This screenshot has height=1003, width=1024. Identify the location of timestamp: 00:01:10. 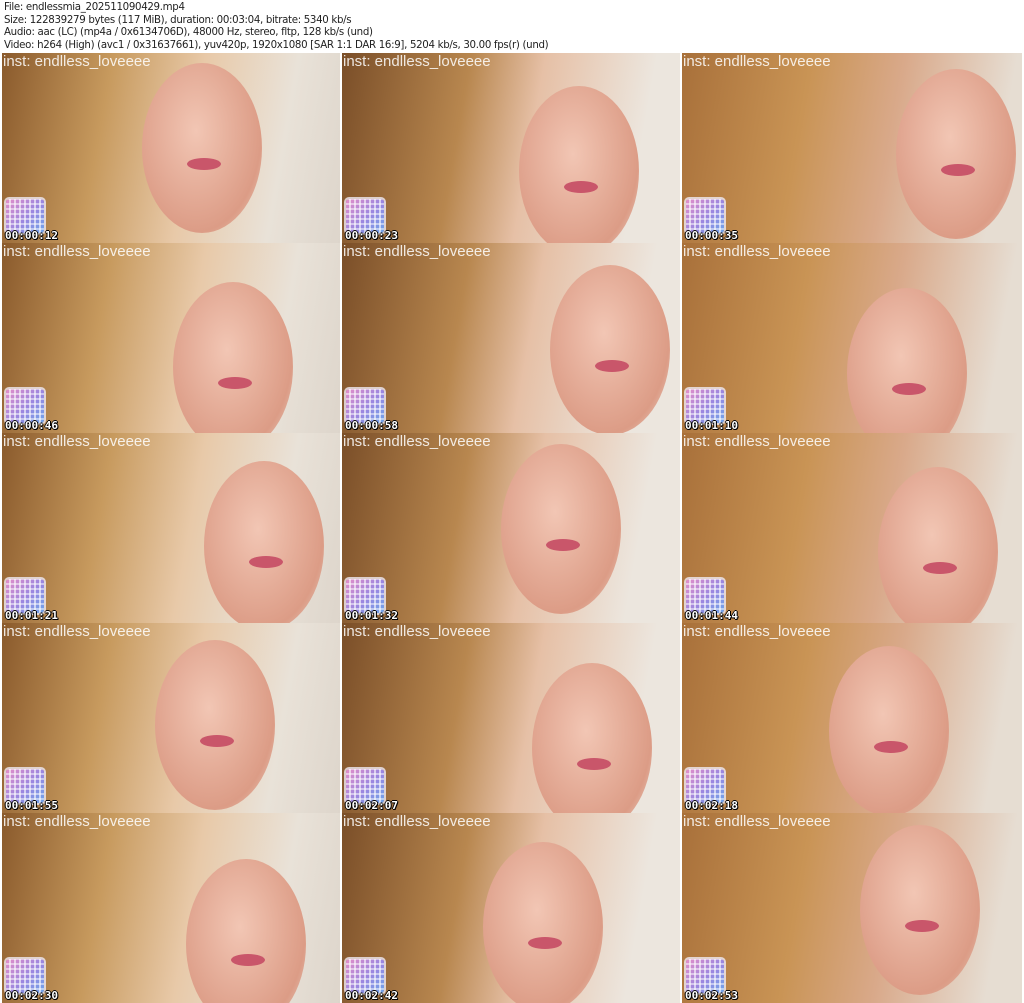
(711, 425).